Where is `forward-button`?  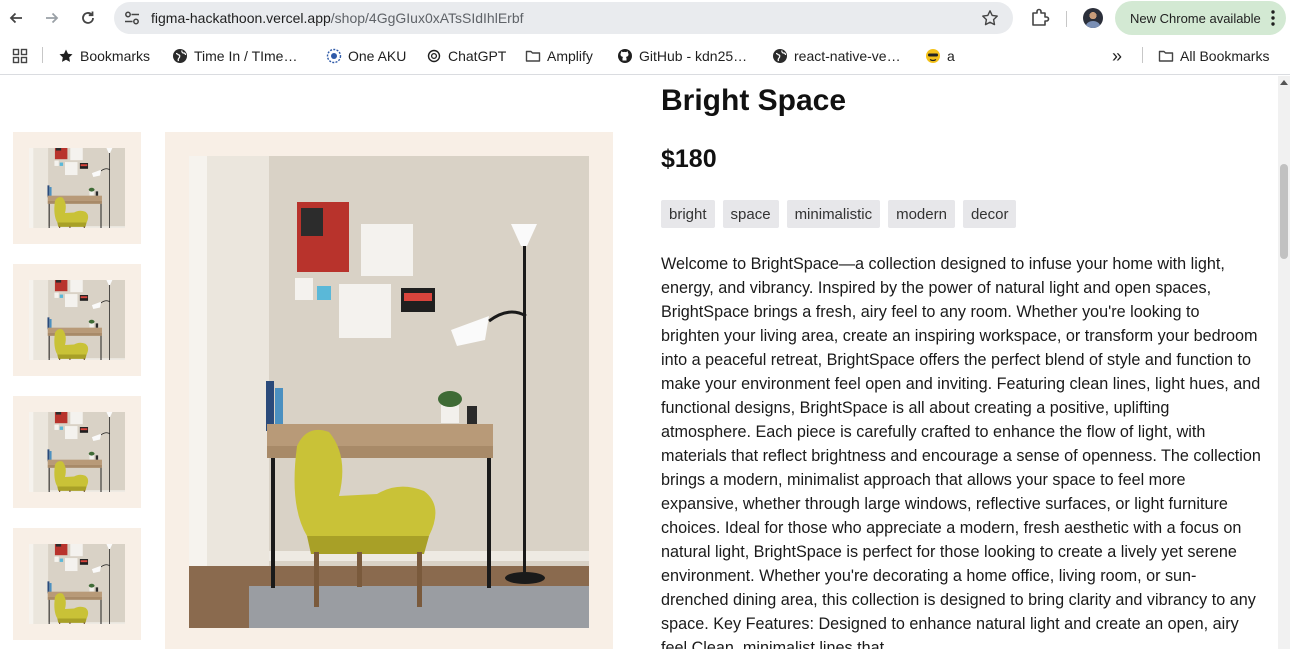
forward-button is located at coordinates (52, 18).